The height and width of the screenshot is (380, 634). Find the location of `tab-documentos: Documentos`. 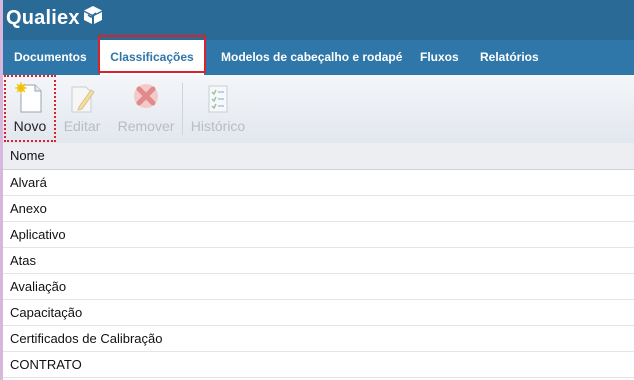

tab-documentos: Documentos is located at coordinates (50, 57).